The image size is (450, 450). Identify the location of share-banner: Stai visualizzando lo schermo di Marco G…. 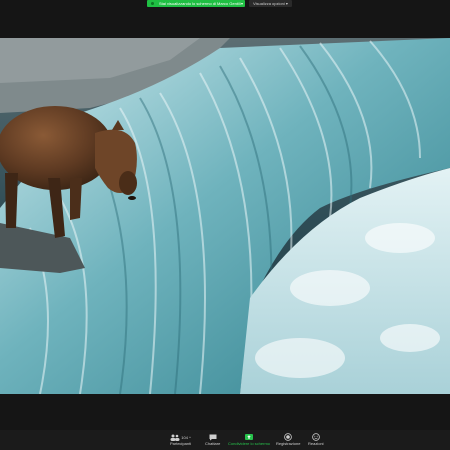
(219, 3).